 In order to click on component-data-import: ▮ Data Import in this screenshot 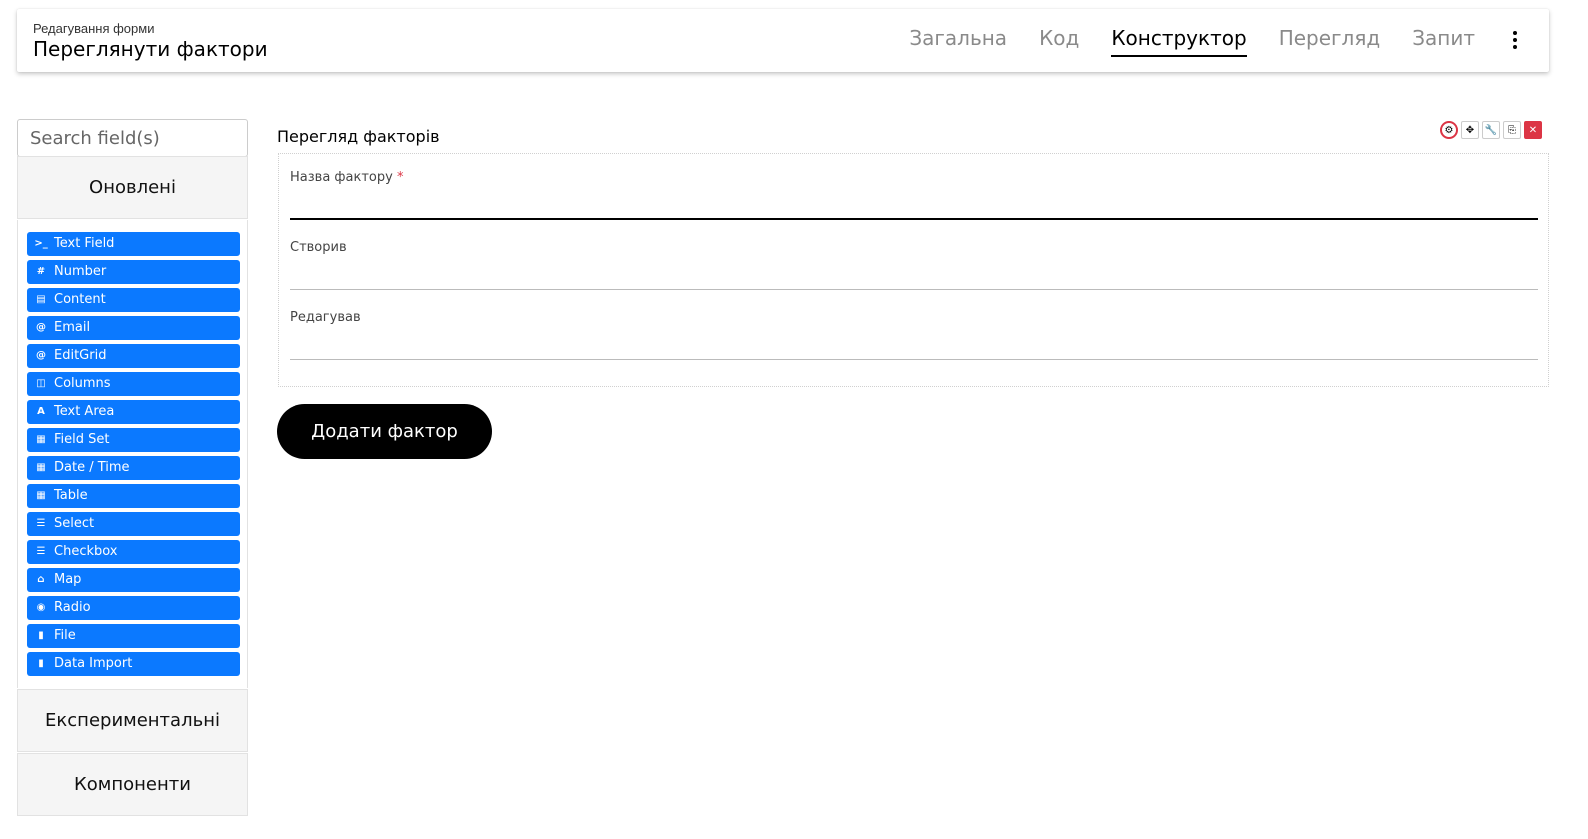, I will do `click(133, 664)`.